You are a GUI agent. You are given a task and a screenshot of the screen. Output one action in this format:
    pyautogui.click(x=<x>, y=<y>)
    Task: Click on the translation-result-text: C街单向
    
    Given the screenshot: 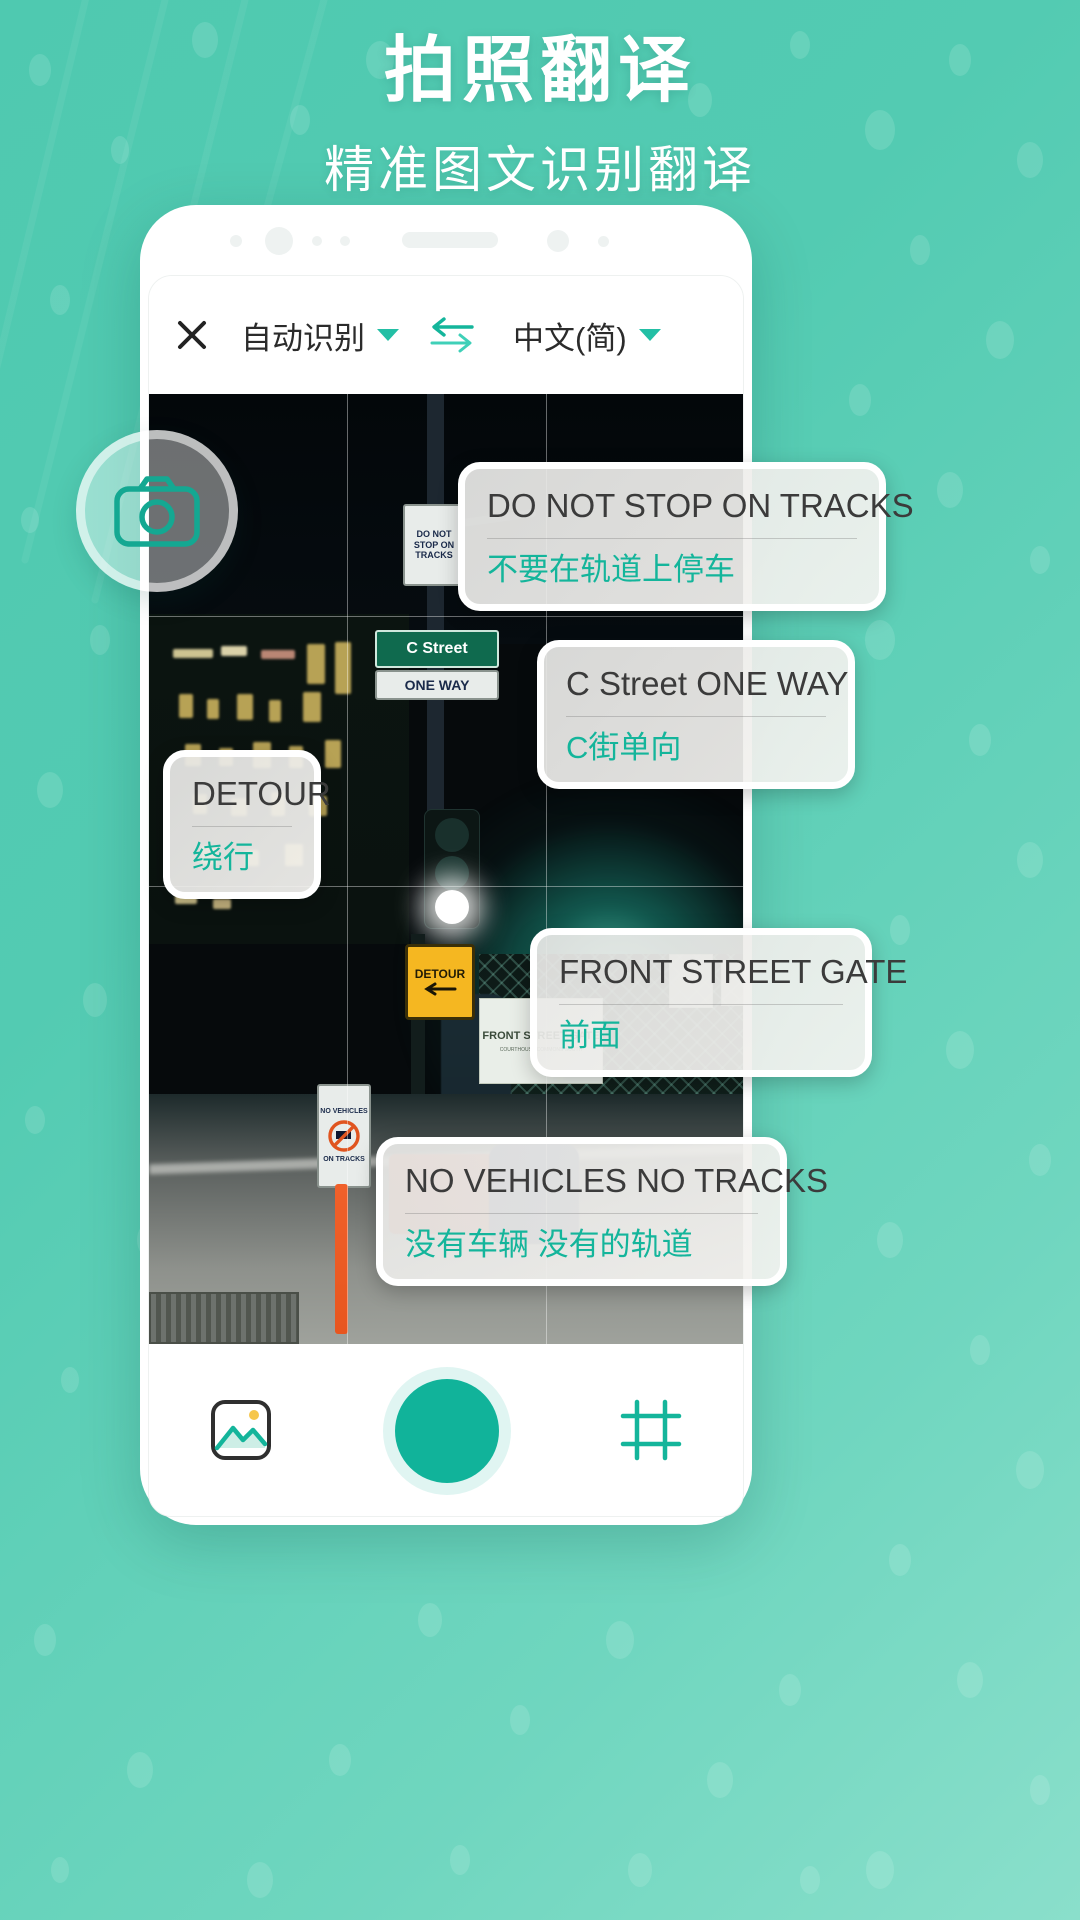 What is the action you would take?
    pyautogui.click(x=624, y=748)
    